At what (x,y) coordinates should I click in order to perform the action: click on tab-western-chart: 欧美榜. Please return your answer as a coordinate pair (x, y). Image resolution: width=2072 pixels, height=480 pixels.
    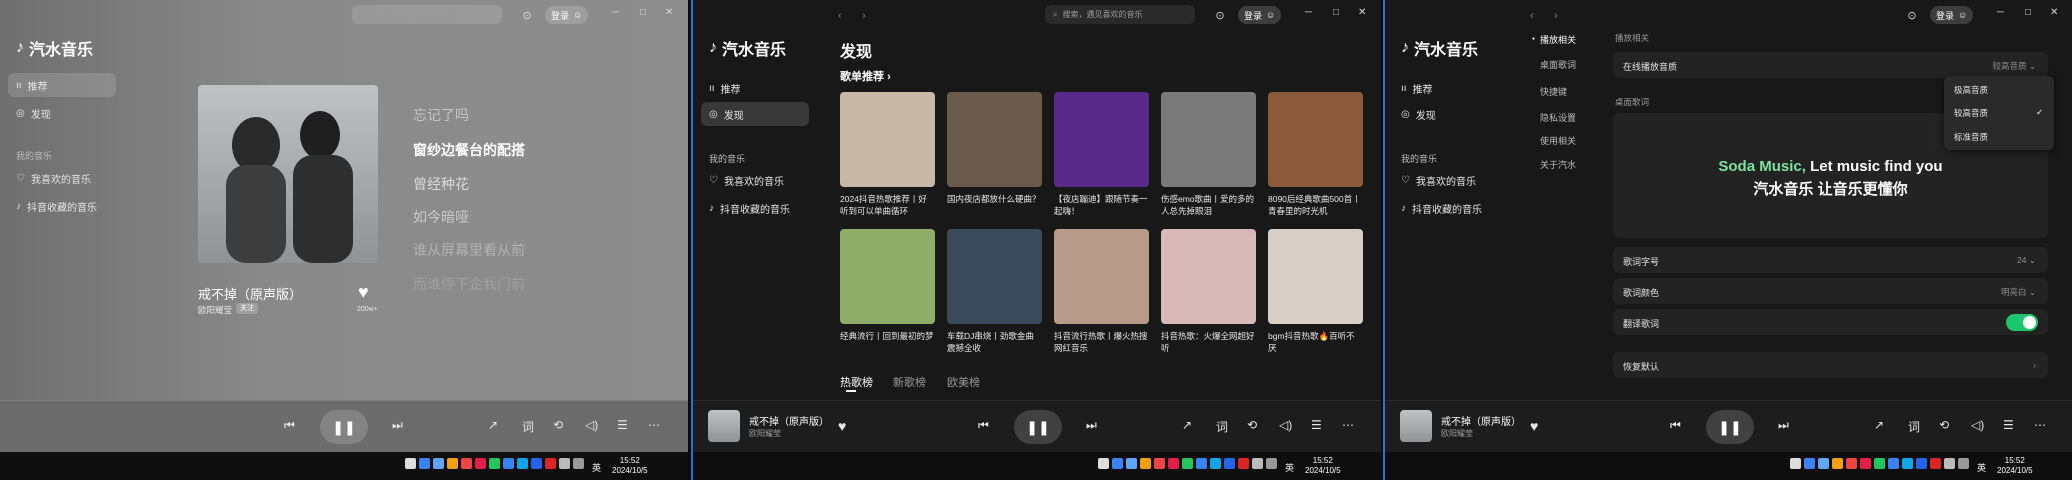
    Looking at the image, I should click on (963, 382).